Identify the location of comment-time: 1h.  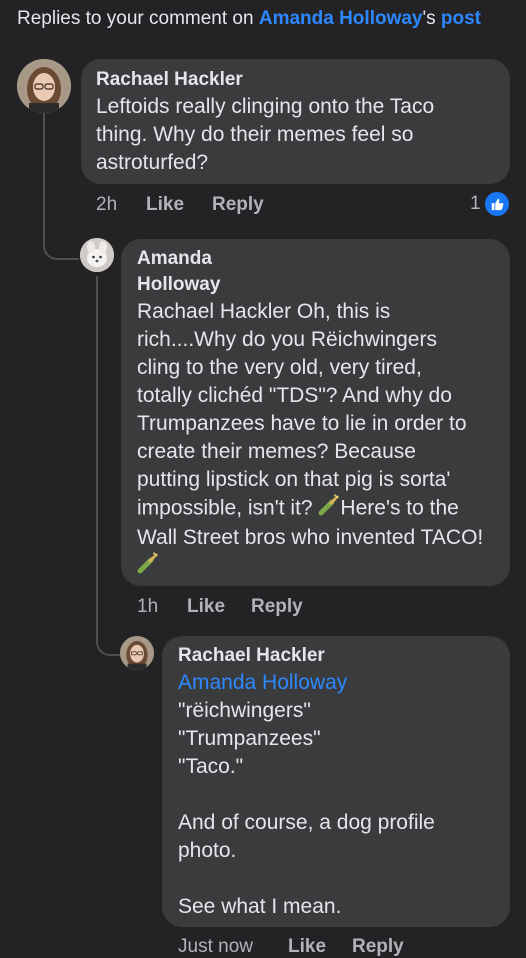
(162, 607).